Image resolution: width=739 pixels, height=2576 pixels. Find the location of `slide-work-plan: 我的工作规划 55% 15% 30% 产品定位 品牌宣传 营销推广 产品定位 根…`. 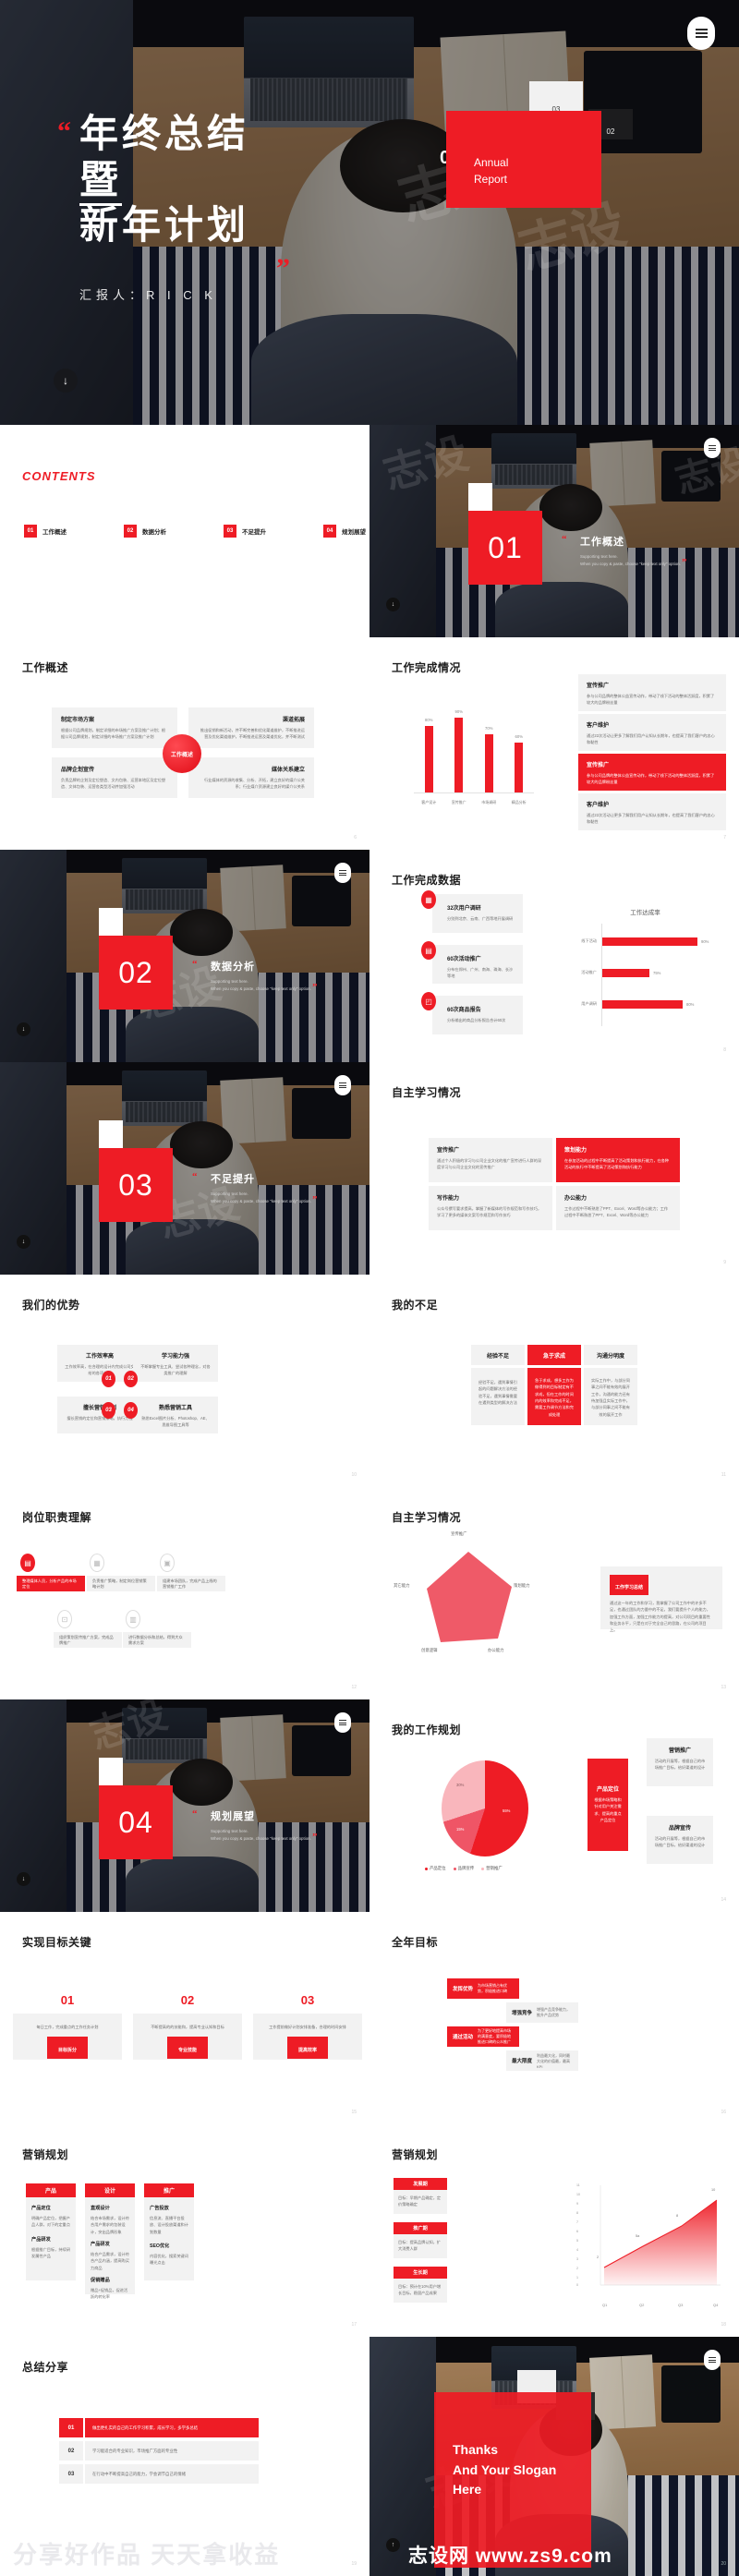

slide-work-plan: 我的工作规划 55% 15% 30% 产品定位 品牌宣传 营销推广 产品定位 根… is located at coordinates (554, 1805).